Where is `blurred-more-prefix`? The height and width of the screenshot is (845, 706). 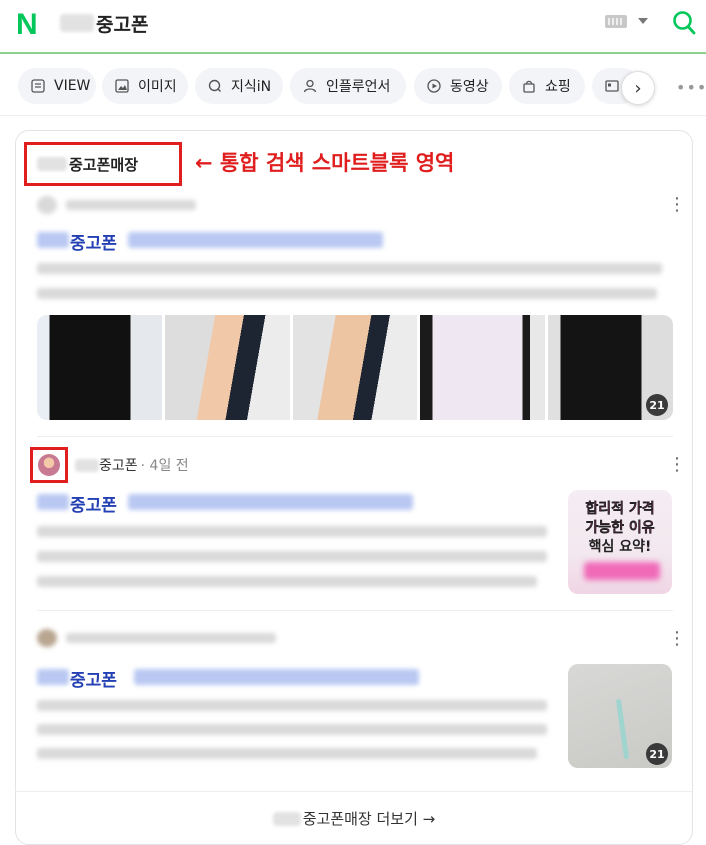 blurred-more-prefix is located at coordinates (286, 818).